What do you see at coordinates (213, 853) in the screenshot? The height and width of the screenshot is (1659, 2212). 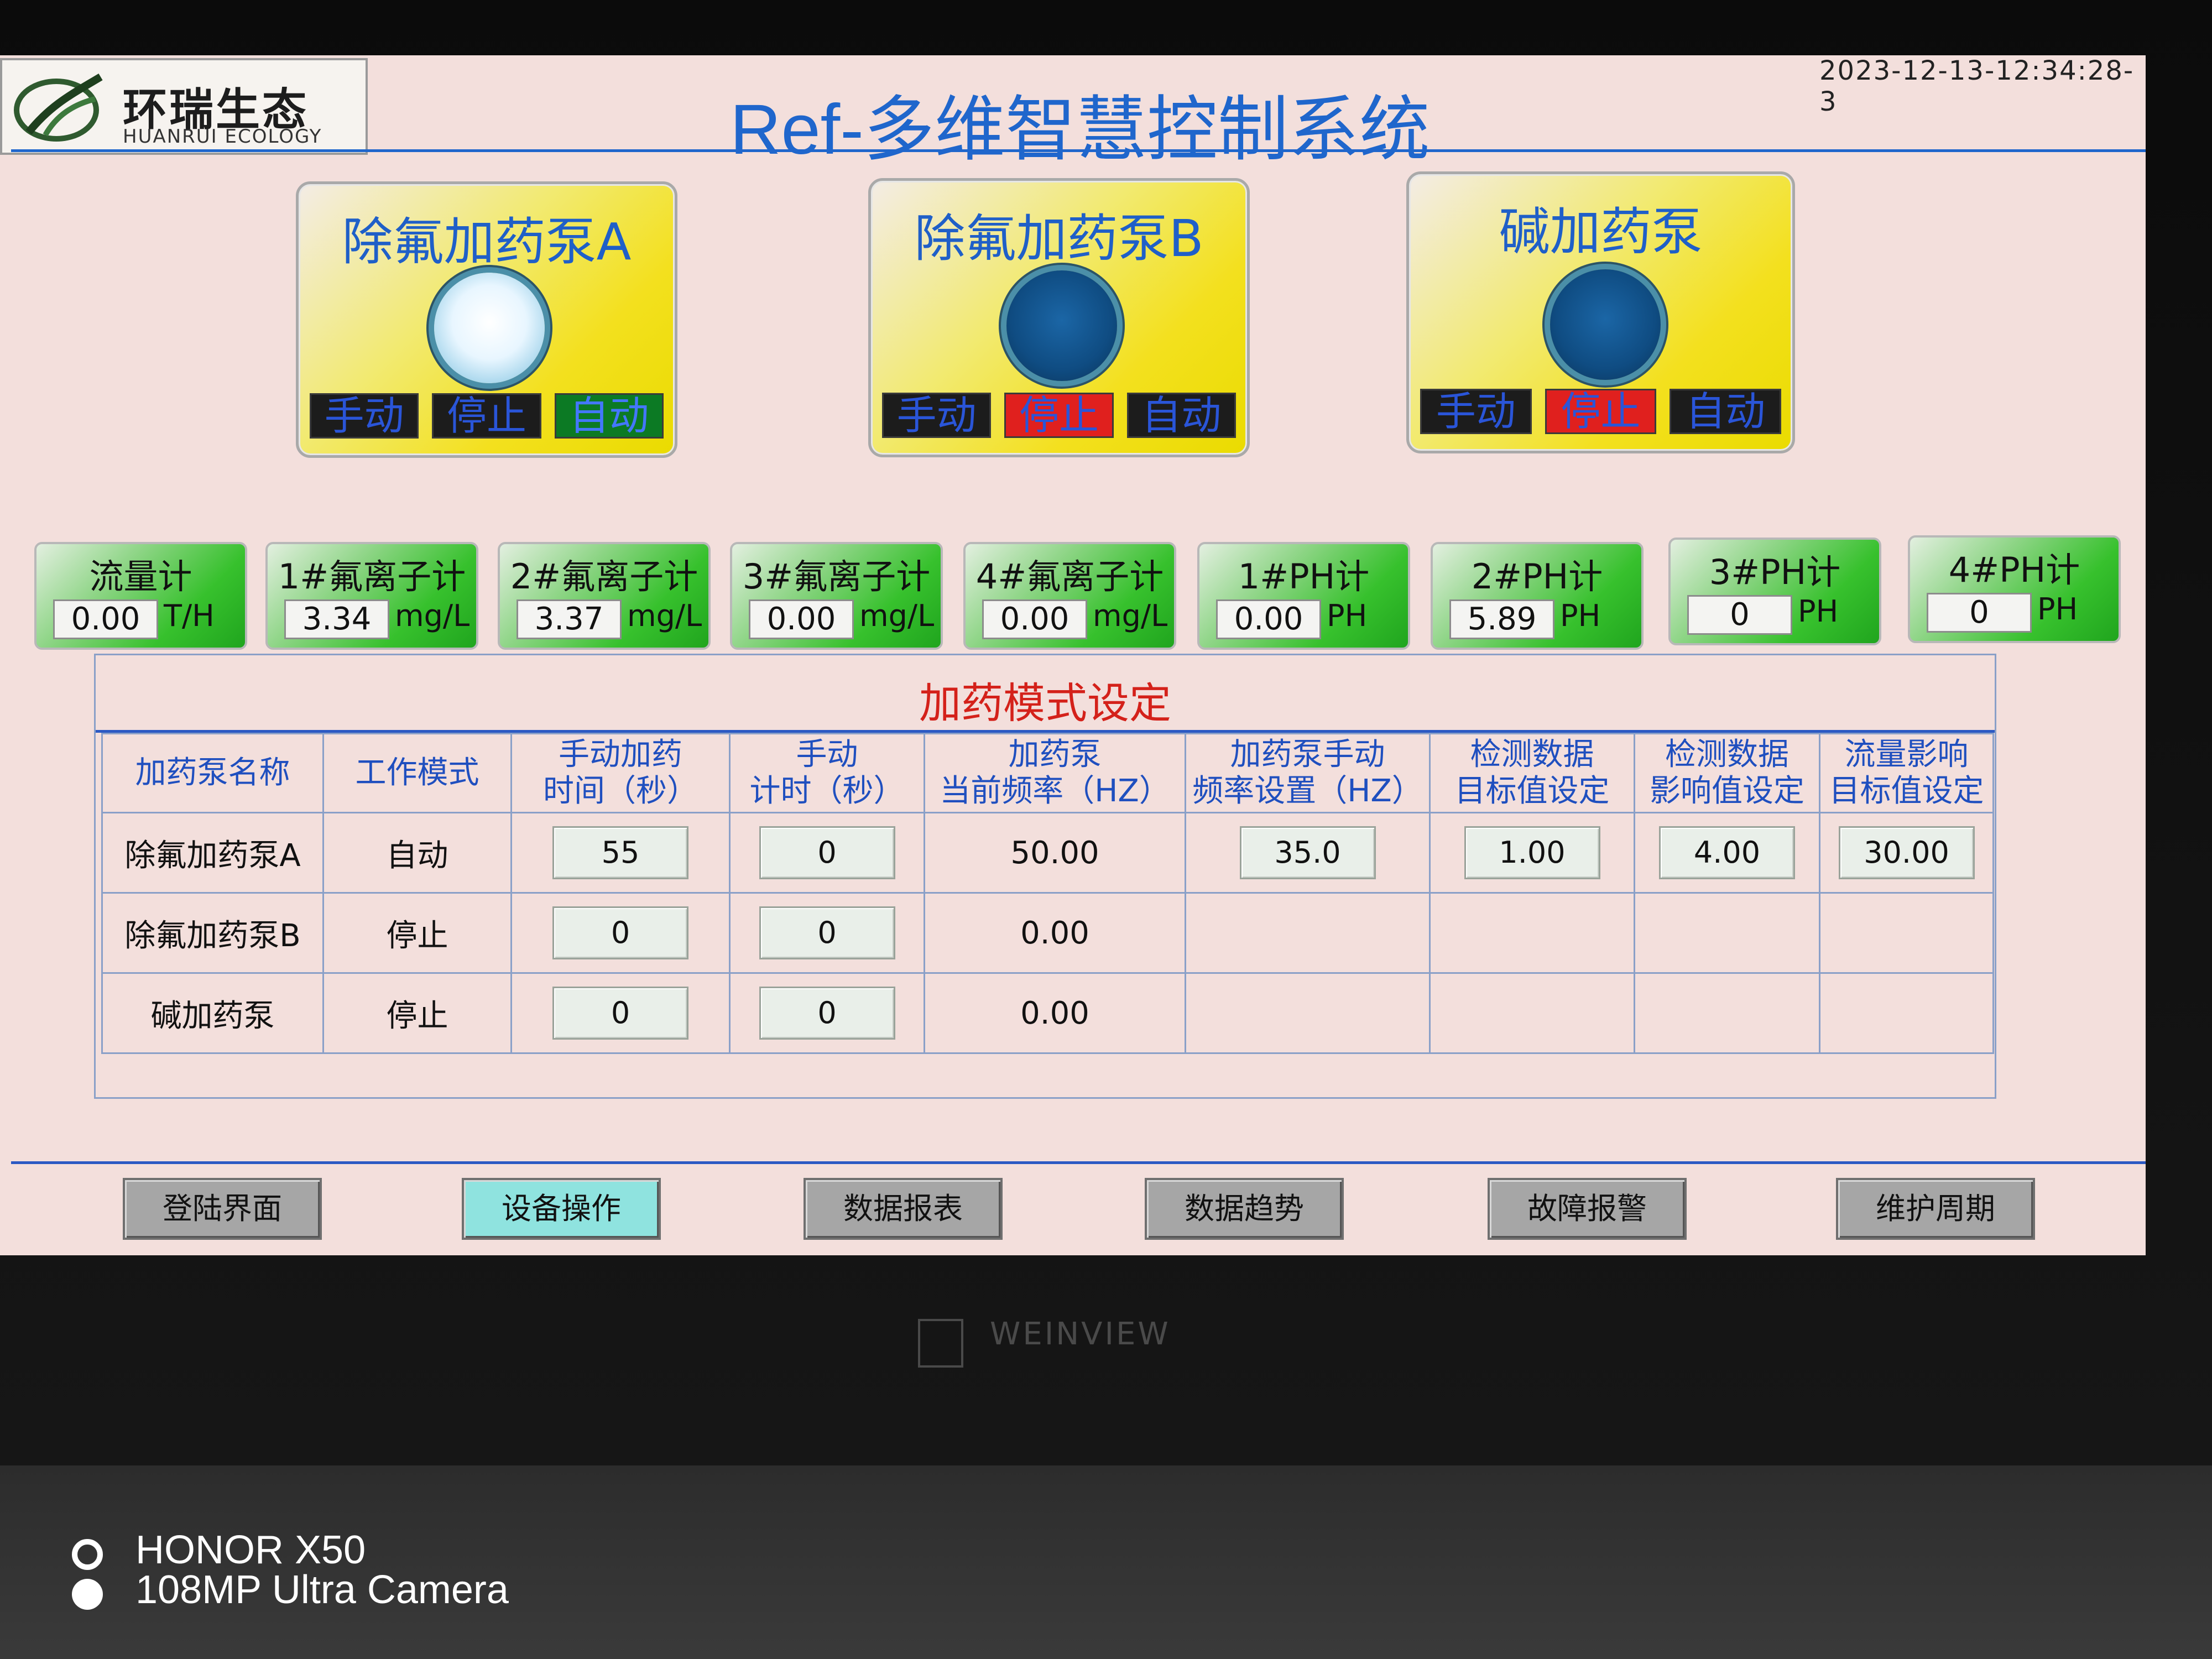 I see `pump-name-cell: 除氟加药泵A` at bounding box center [213, 853].